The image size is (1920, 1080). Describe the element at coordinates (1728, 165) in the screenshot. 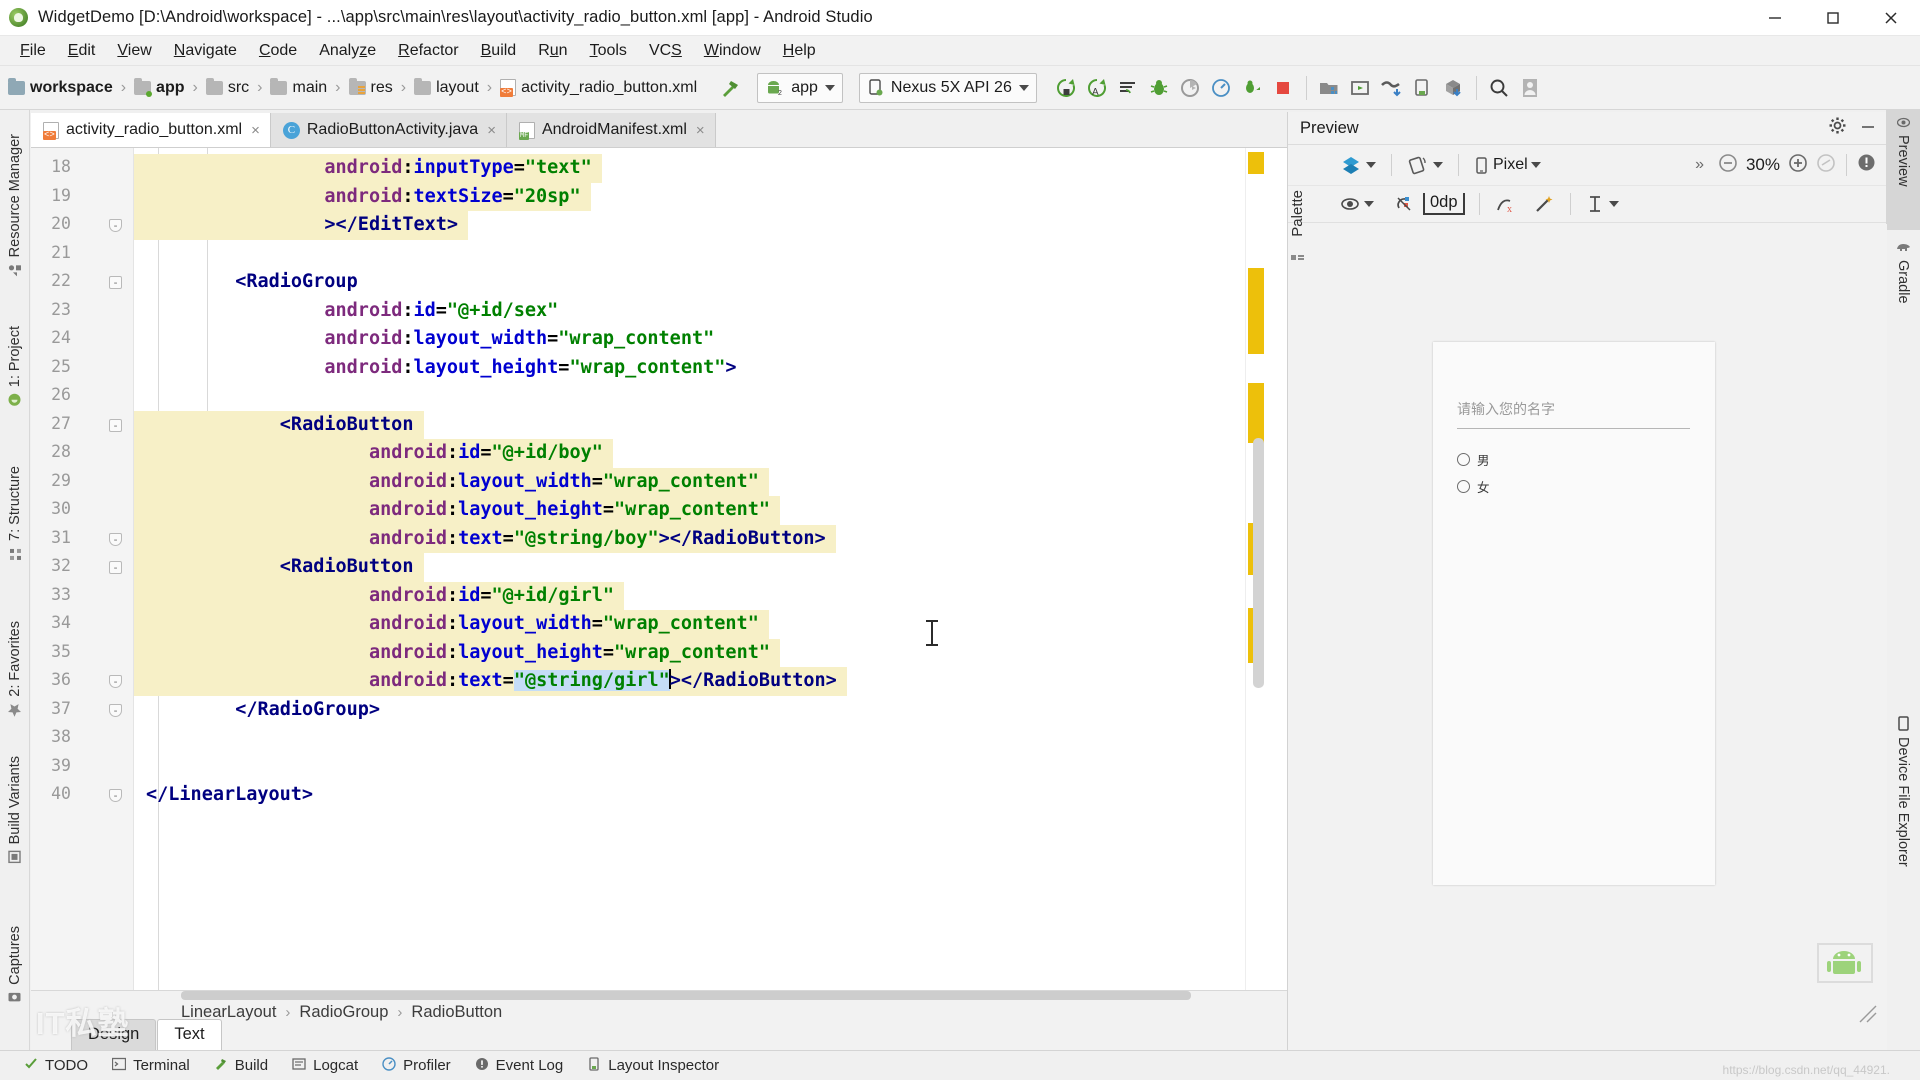

I see `zoom-out-icon` at that location.